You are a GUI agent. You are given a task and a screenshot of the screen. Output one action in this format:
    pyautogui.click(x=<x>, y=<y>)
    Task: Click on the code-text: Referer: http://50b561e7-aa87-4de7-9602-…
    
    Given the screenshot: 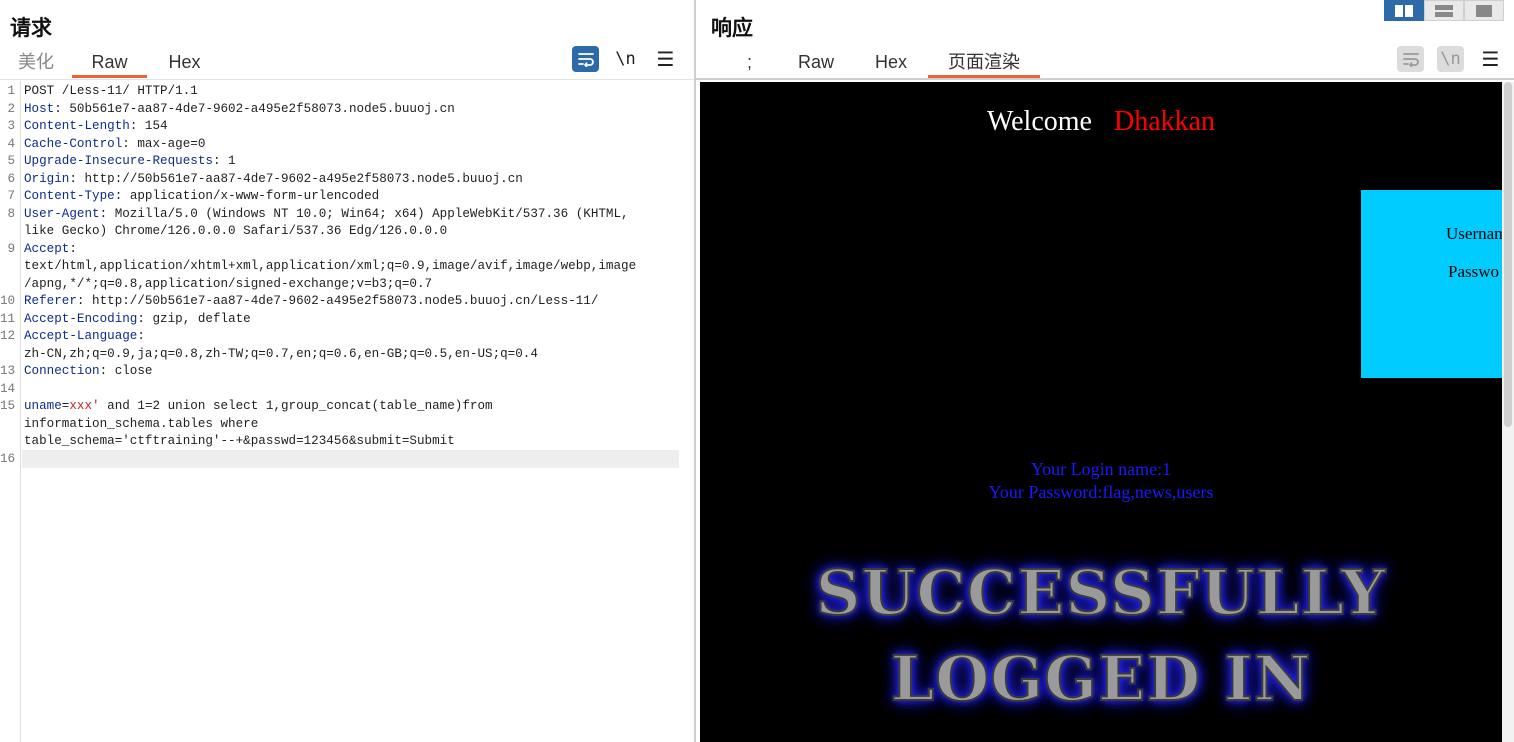 What is the action you would take?
    pyautogui.click(x=311, y=302)
    